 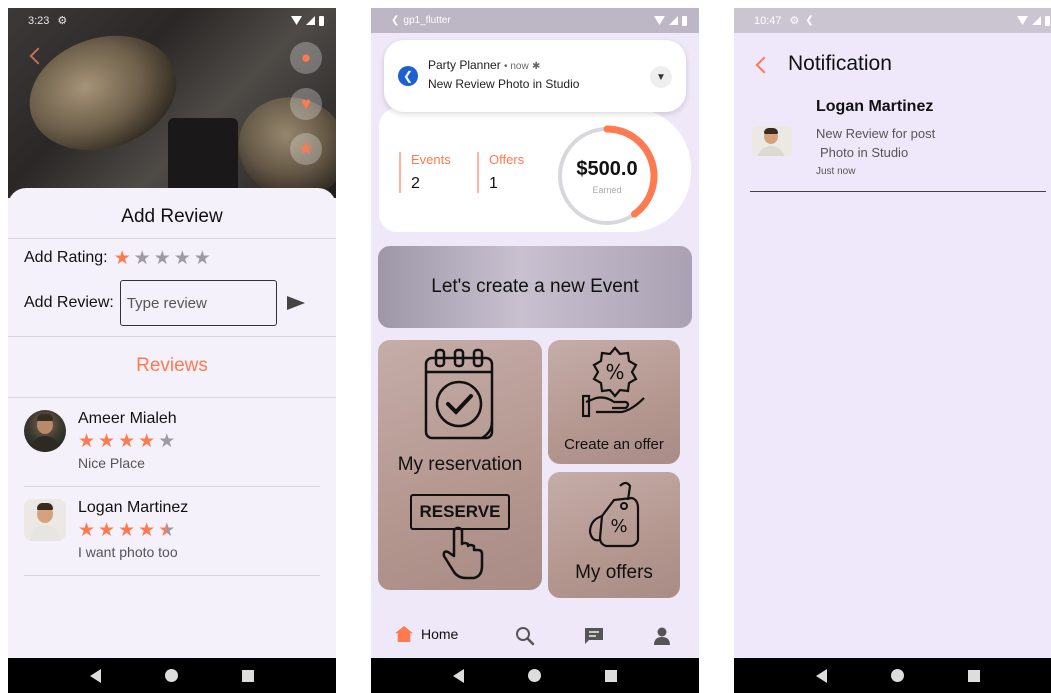 What do you see at coordinates (459, 394) in the screenshot?
I see `calendar-check-icon` at bounding box center [459, 394].